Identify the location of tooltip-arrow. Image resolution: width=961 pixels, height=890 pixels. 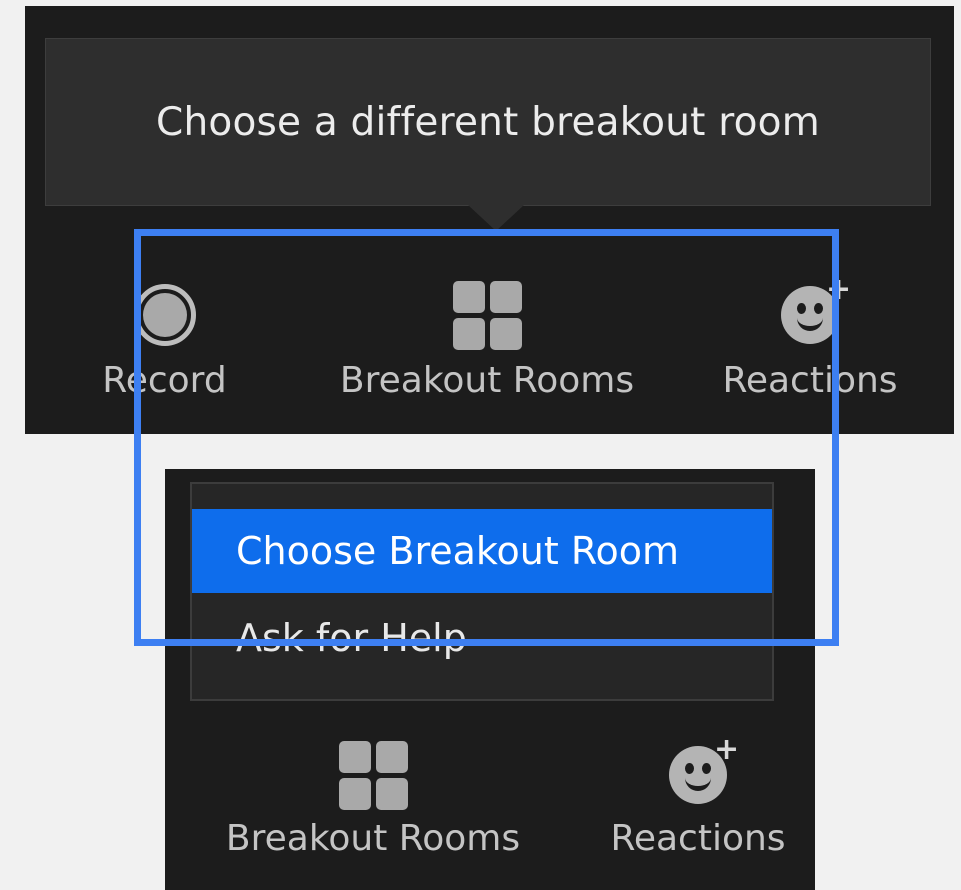
(496, 218).